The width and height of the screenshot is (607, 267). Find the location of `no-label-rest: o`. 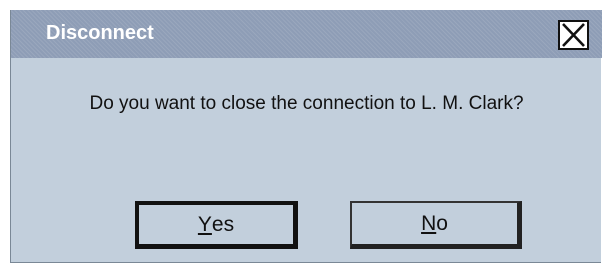

no-label-rest: o is located at coordinates (442, 223).